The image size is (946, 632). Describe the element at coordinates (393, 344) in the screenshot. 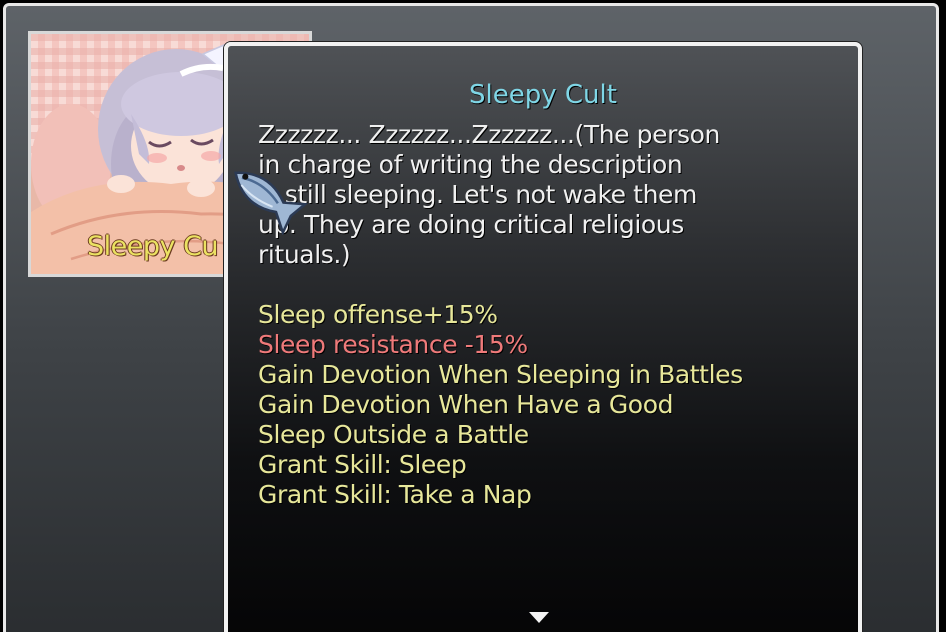

I see `effect-sleep-resistance: Sleep resistance -15%` at that location.